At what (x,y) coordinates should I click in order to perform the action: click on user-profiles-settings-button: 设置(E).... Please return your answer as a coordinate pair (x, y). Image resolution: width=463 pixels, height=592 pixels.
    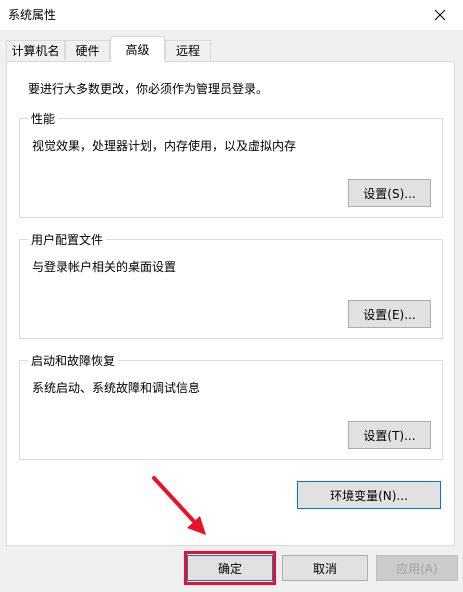
    Looking at the image, I should click on (389, 314).